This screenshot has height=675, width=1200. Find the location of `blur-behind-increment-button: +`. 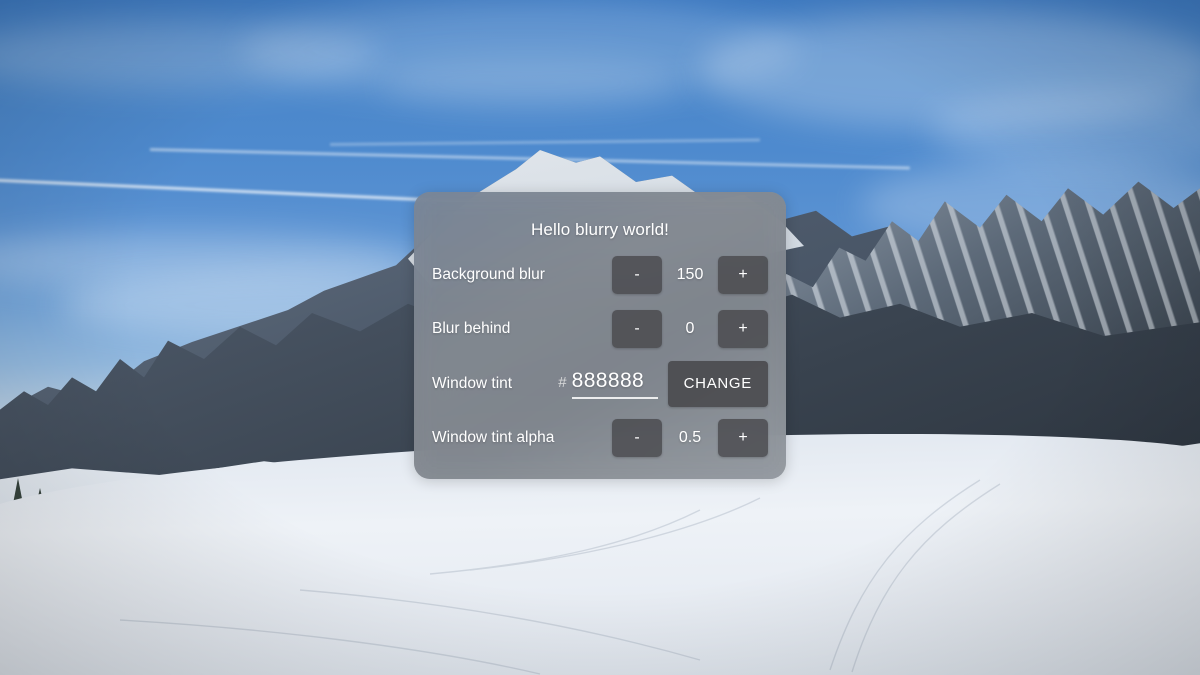

blur-behind-increment-button: + is located at coordinates (743, 329).